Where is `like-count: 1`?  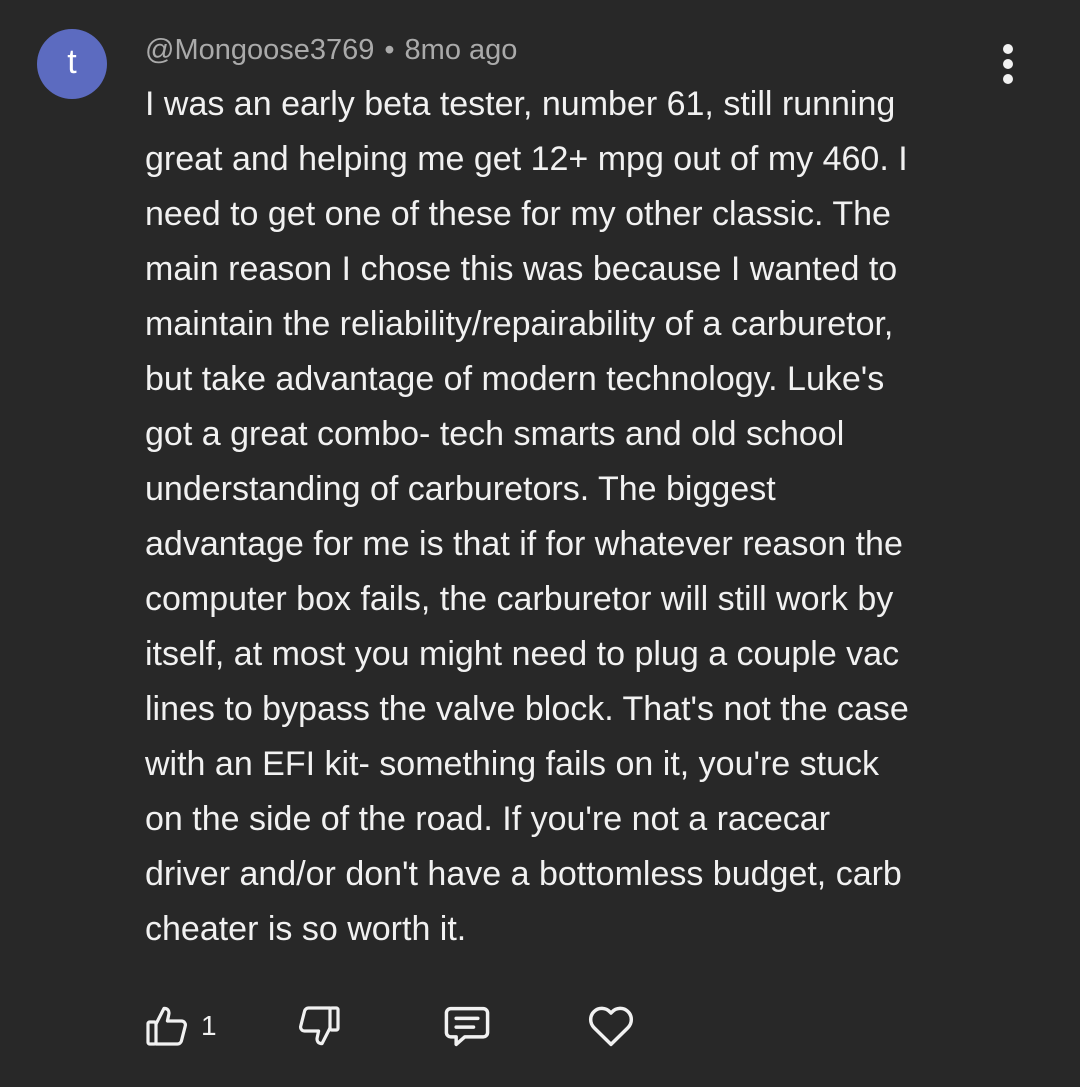
like-count: 1 is located at coordinates (209, 1025).